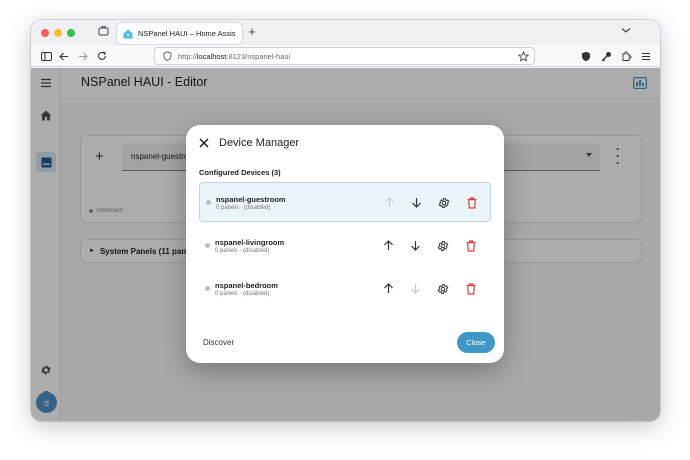 The height and width of the screenshot is (460, 690). I want to click on close-icon, so click(204, 143).